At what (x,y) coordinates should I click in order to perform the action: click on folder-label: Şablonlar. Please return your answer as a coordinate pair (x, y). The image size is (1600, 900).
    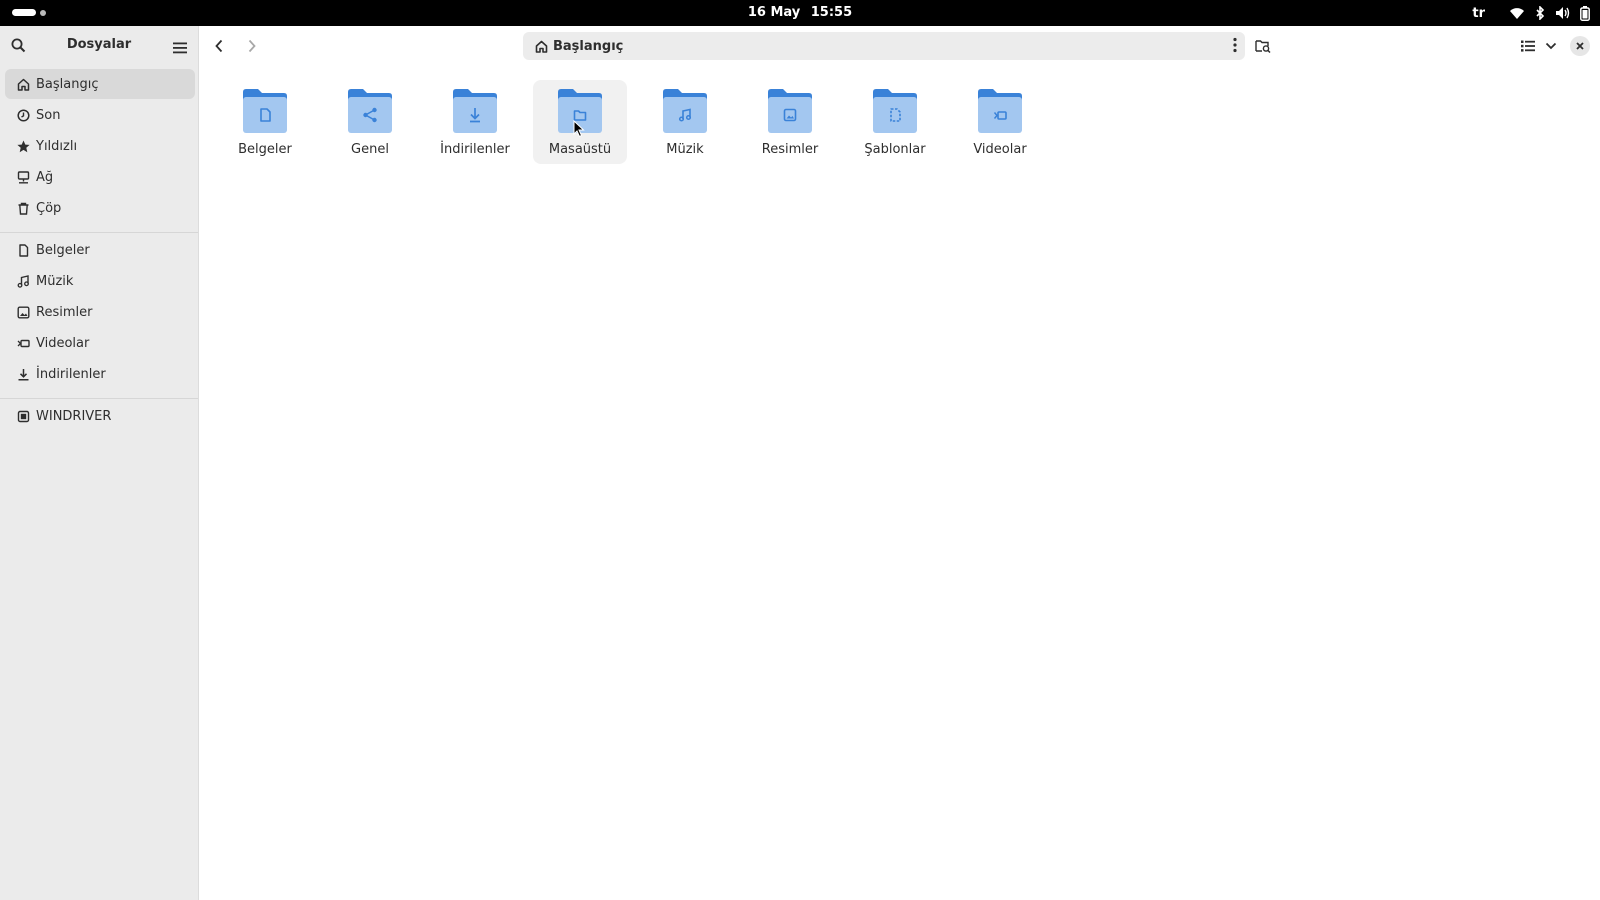
    Looking at the image, I should click on (895, 149).